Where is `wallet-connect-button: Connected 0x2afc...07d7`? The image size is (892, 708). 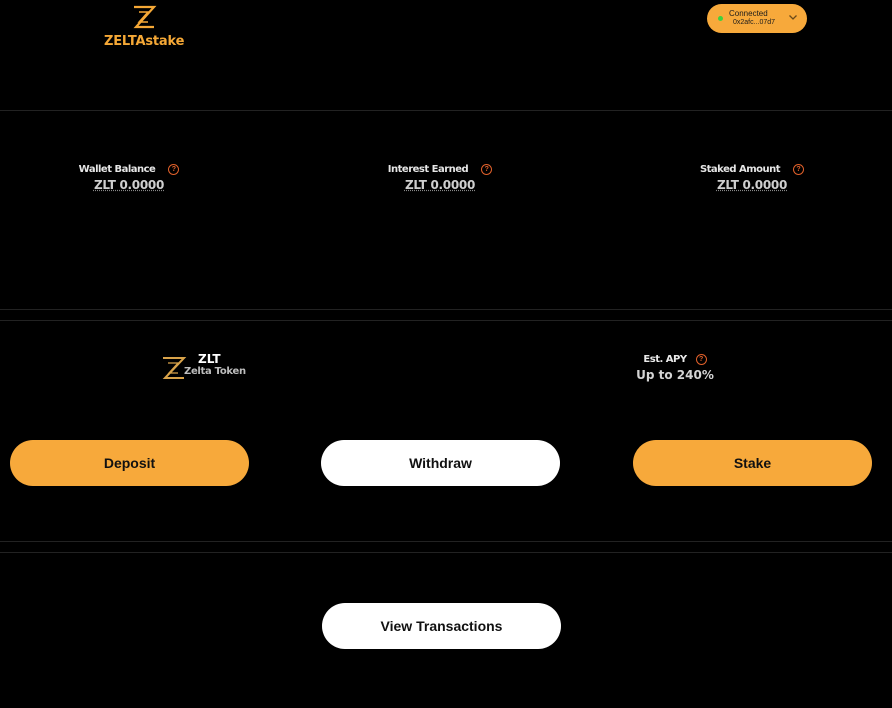
wallet-connect-button: Connected 0x2afc...07d7 is located at coordinates (757, 18).